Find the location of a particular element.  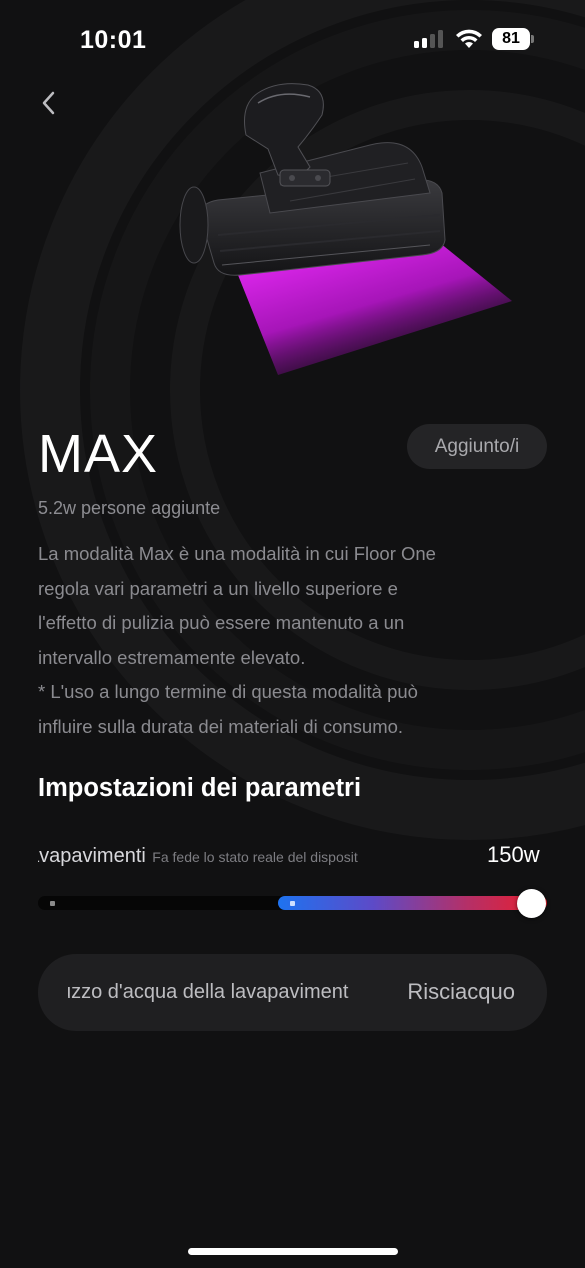

slider-fill is located at coordinates (412, 903).